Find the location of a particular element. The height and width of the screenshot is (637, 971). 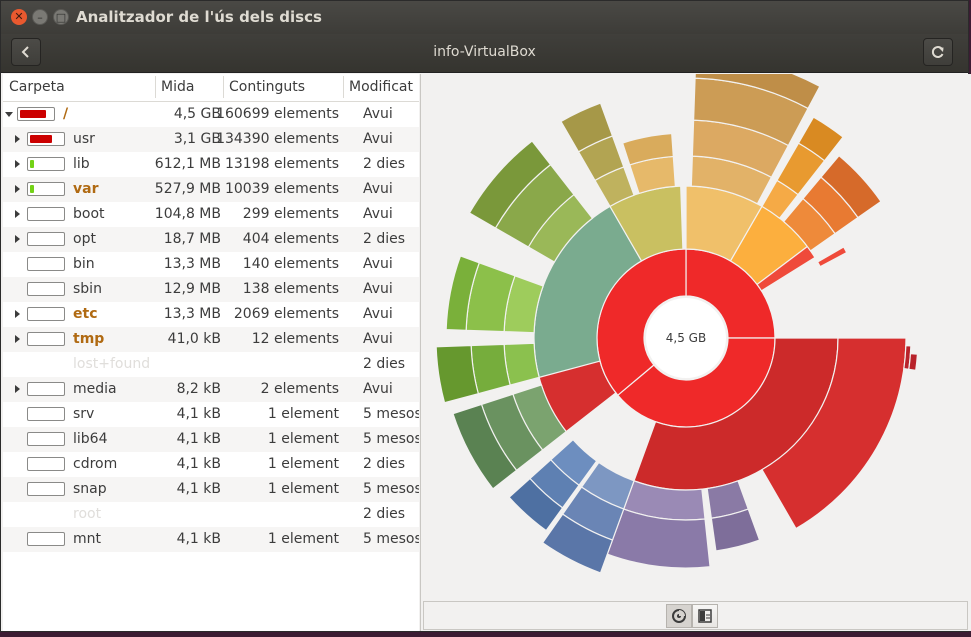

folder-name: root is located at coordinates (87, 514).